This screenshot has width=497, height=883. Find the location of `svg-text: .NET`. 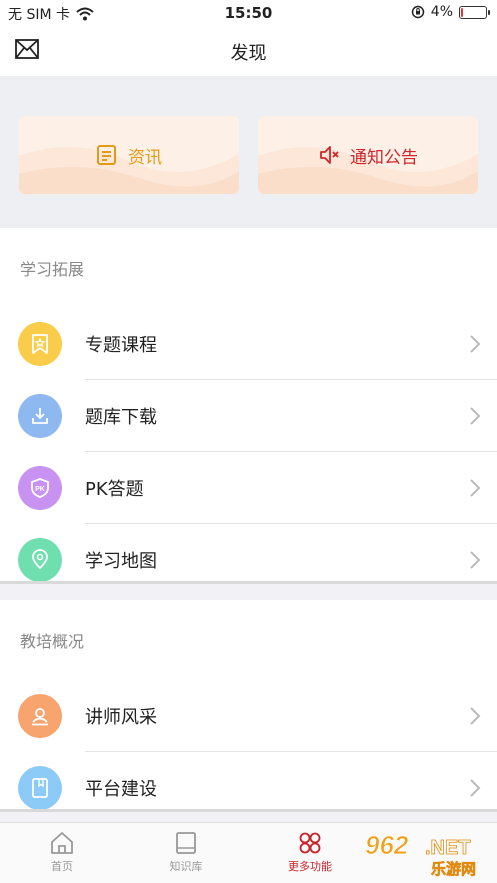

svg-text: .NET is located at coordinates (448, 848).